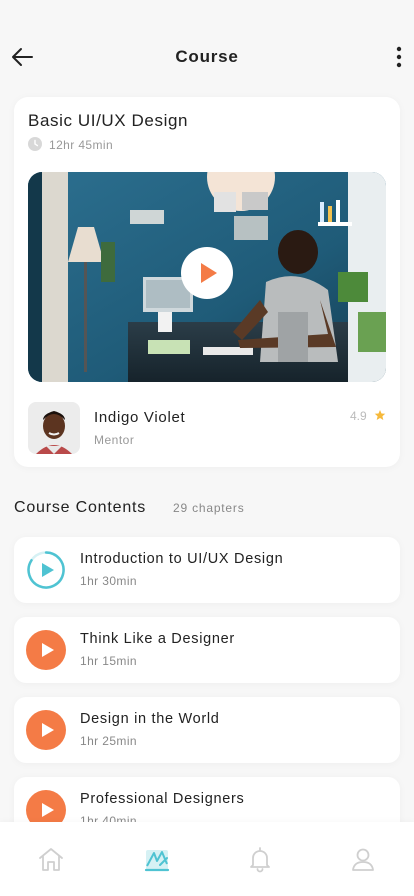 This screenshot has width=414, height=896. What do you see at coordinates (207, 730) in the screenshot?
I see `list-item: Design in the World 1hr 25min` at bounding box center [207, 730].